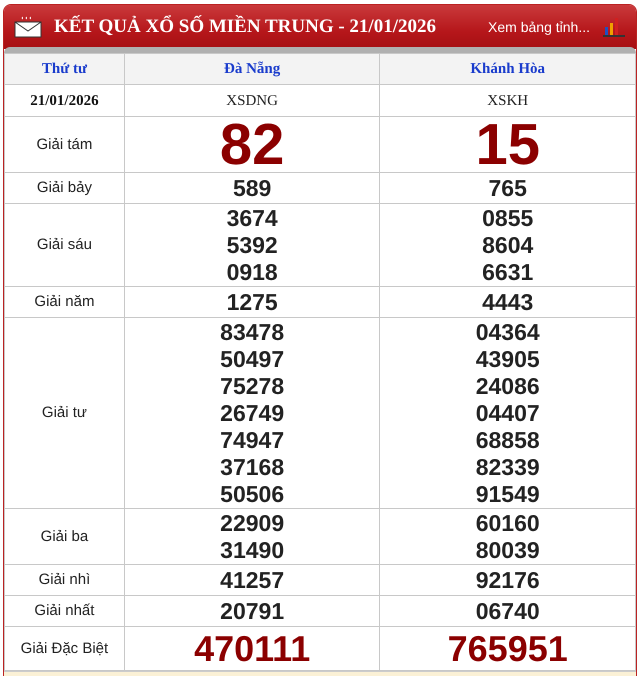  Describe the element at coordinates (507, 218) in the screenshot. I see `winning-number: 0855` at that location.